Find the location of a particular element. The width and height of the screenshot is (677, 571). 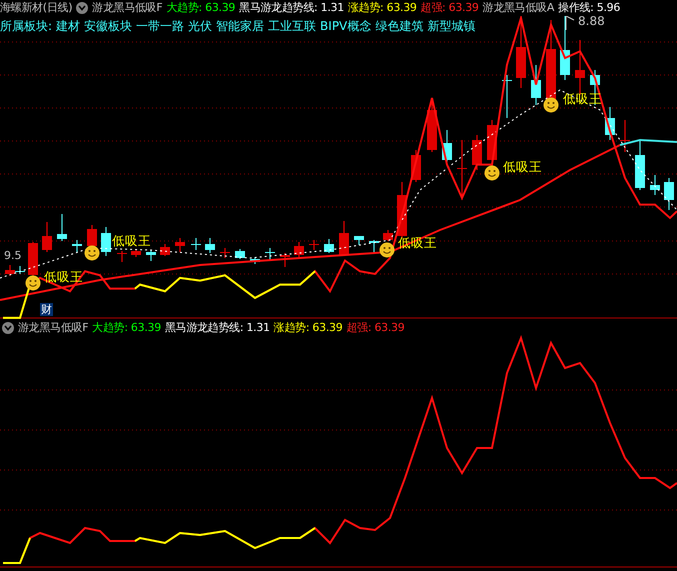

sector-tag: BIPV概念 is located at coordinates (346, 26).